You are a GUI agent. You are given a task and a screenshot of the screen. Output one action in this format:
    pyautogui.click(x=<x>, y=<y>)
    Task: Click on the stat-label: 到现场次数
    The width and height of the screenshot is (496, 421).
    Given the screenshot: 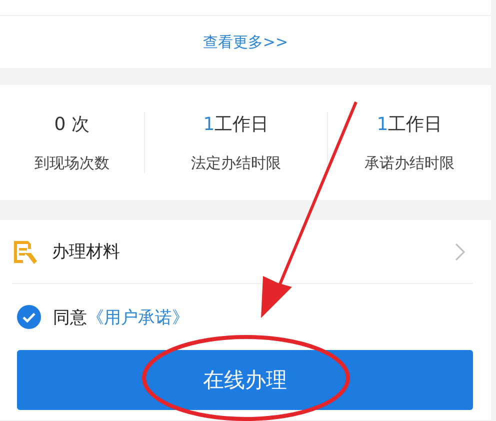 What is the action you would take?
    pyautogui.click(x=72, y=163)
    